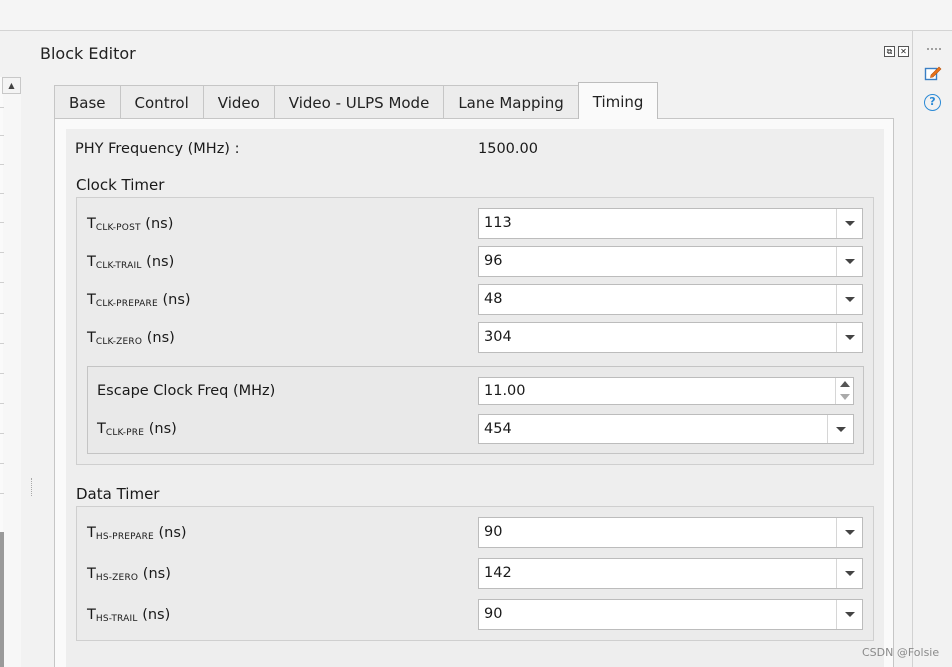 Image resolution: width=952 pixels, height=667 pixels. Describe the element at coordinates (670, 573) in the screenshot. I see `ths-zero-select: 142` at that location.